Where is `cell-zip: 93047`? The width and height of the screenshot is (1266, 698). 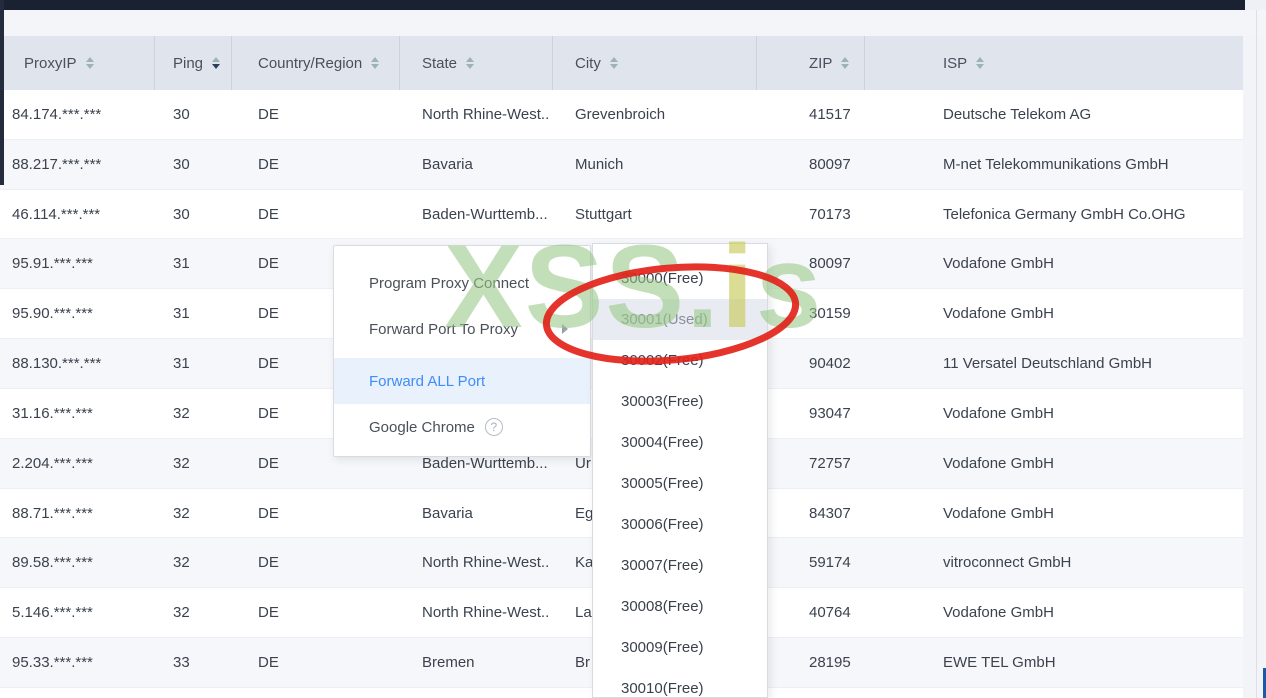
cell-zip: 93047 is located at coordinates (830, 413).